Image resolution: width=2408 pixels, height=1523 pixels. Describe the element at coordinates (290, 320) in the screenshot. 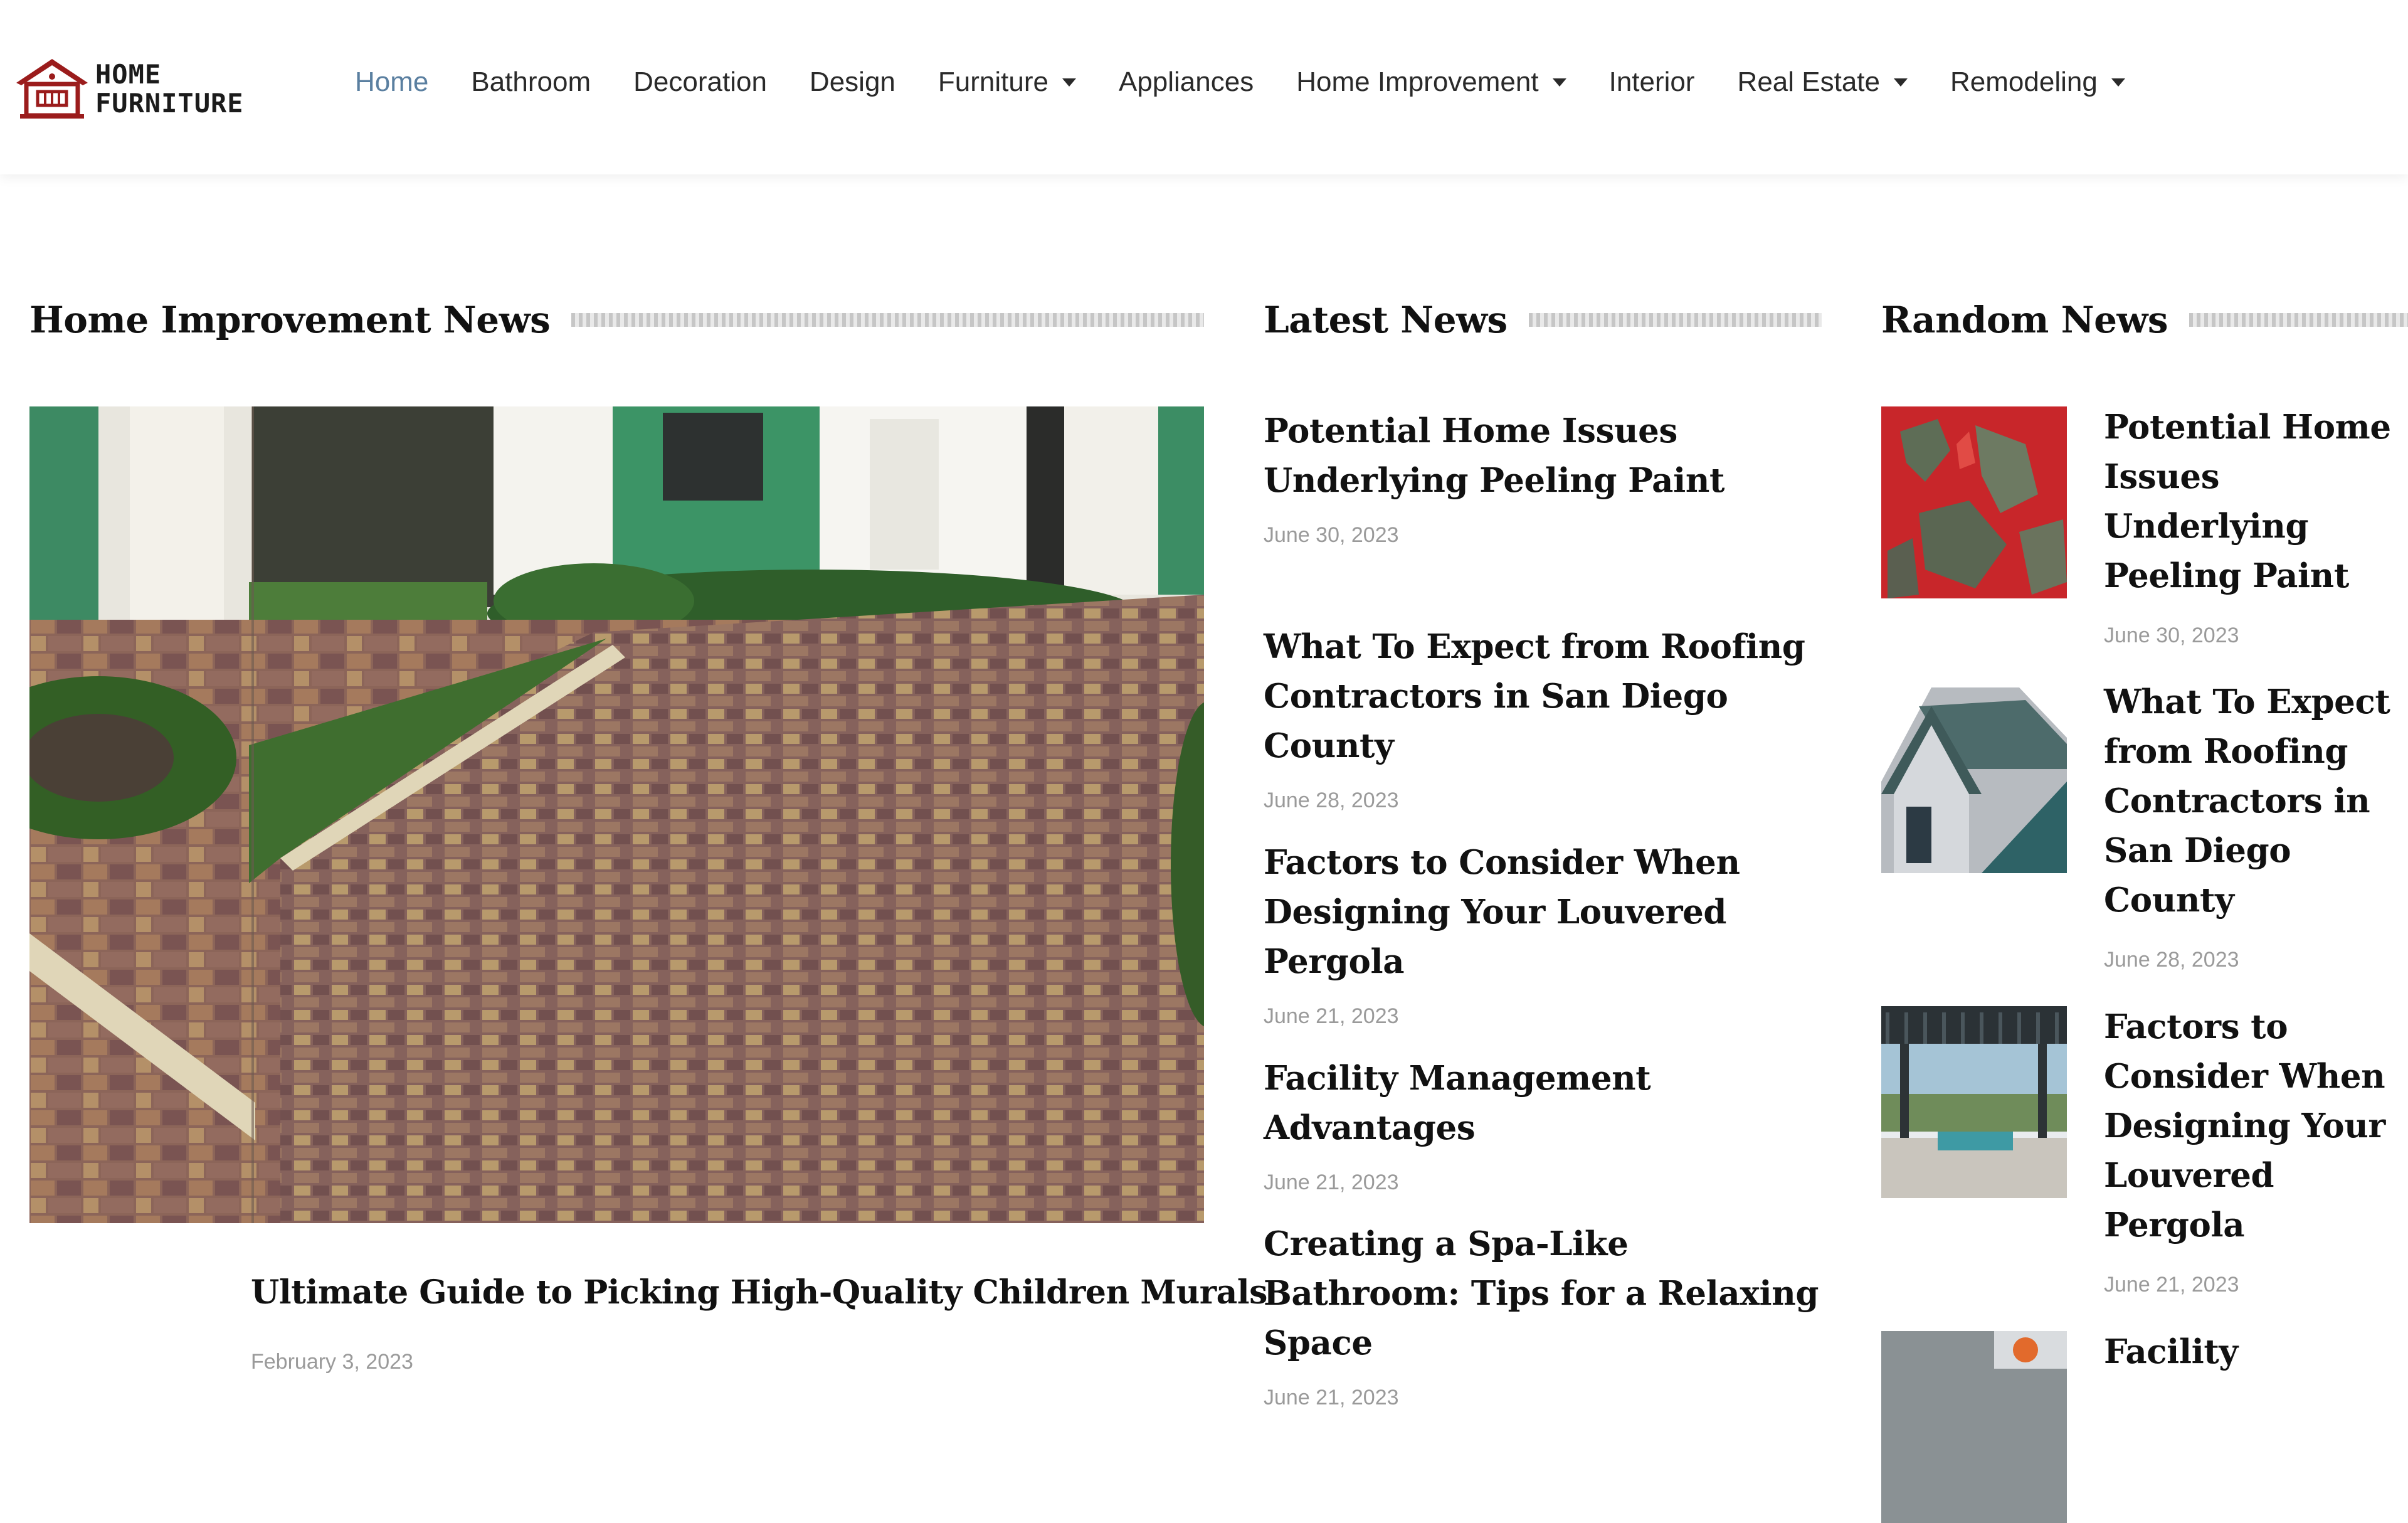

I see `home-improvement-heading: Home Improvement News` at that location.